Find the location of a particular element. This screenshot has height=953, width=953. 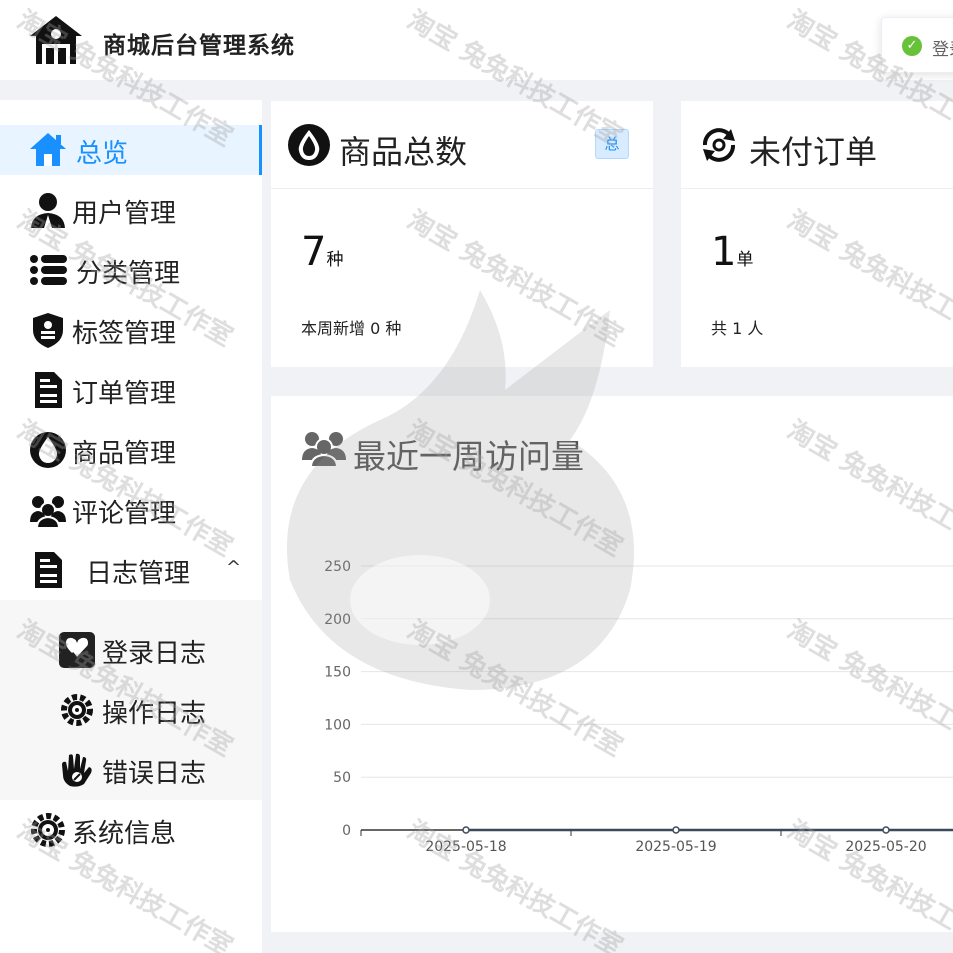

heart-check-icon is located at coordinates (77, 650).